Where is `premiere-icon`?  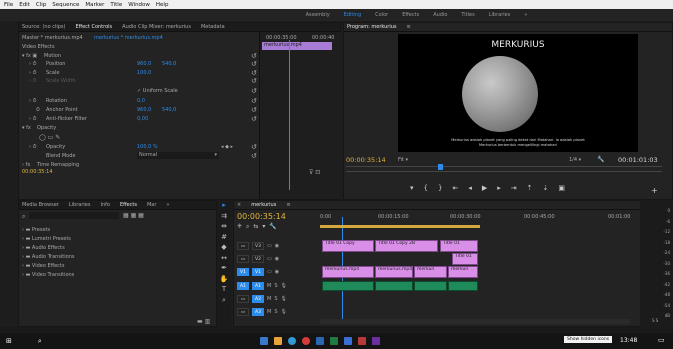
premiere-icon is located at coordinates (375, 341).